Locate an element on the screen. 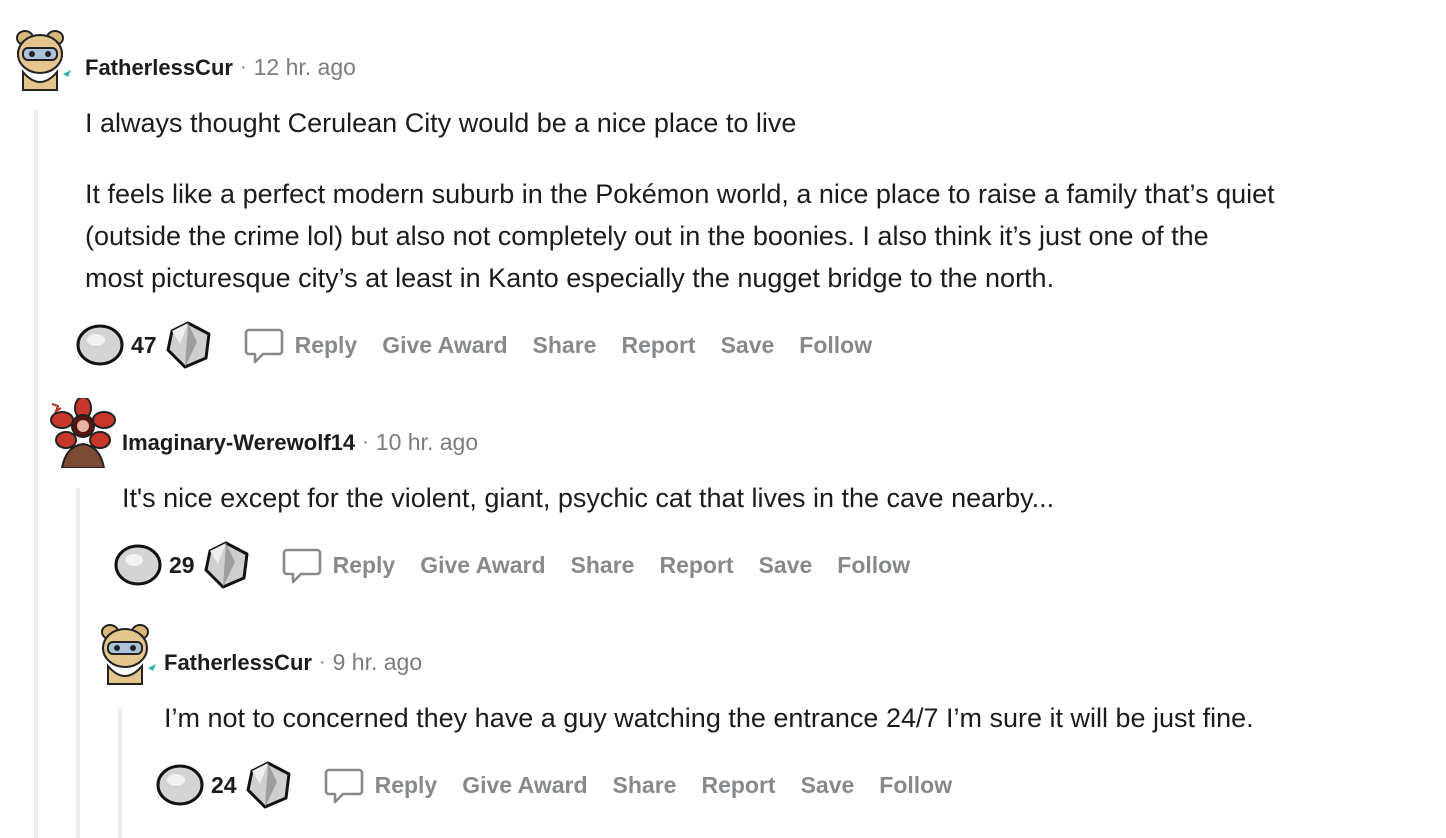  save-button: Save is located at coordinates (828, 785).